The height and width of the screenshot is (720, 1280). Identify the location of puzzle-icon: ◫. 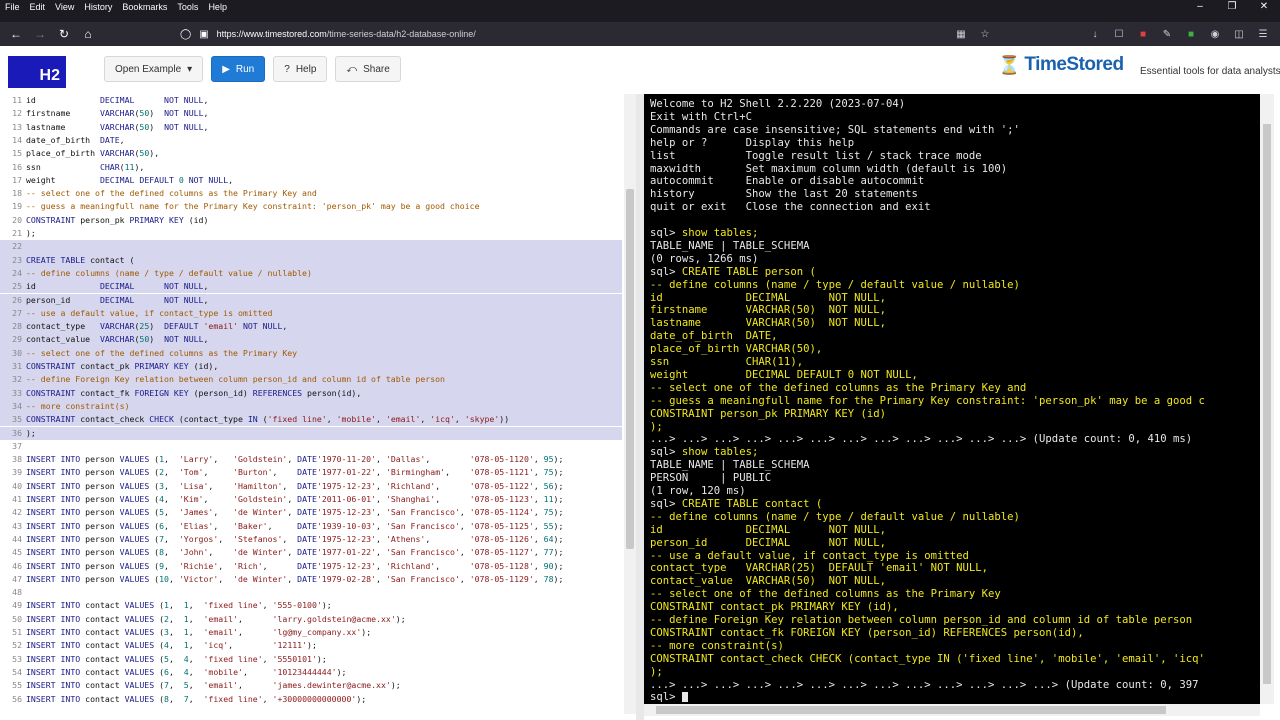
(1239, 34).